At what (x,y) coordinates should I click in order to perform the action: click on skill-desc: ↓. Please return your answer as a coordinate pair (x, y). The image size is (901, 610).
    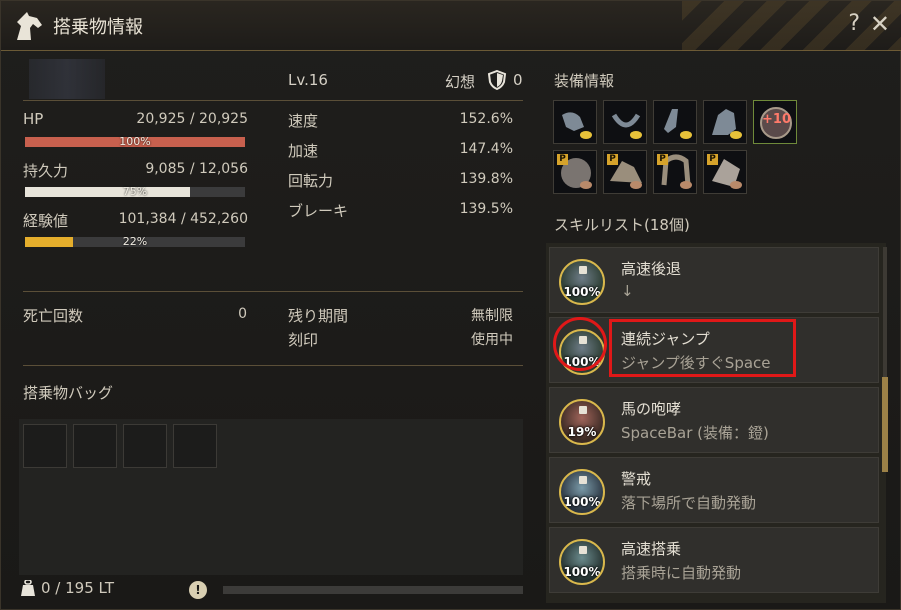
    Looking at the image, I should click on (627, 291).